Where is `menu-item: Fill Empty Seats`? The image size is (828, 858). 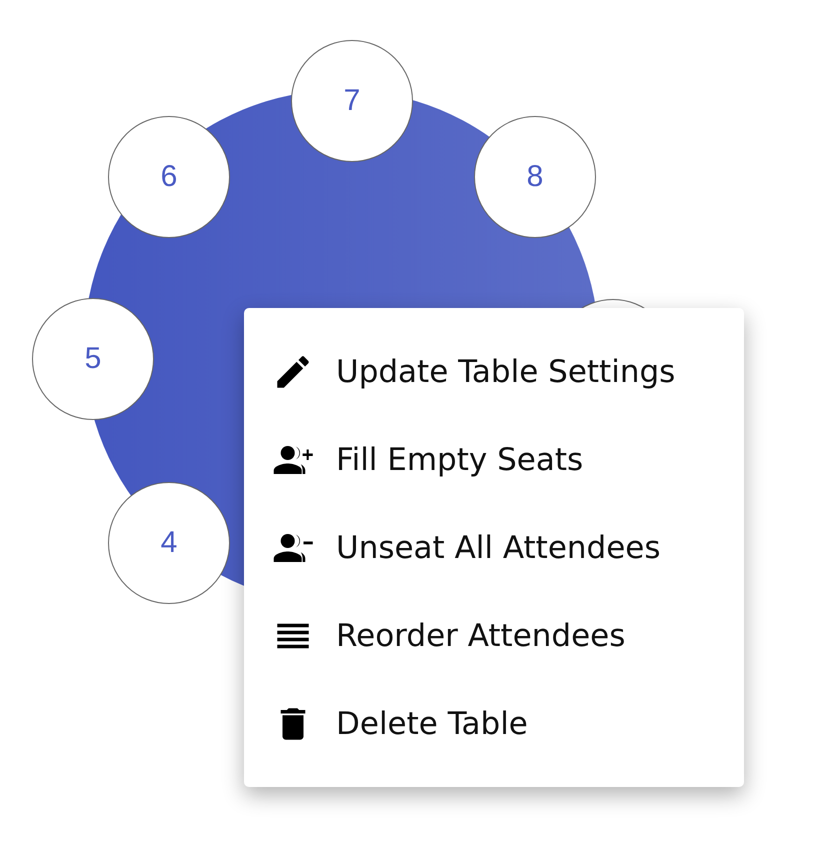
menu-item: Fill Empty Seats is located at coordinates (494, 460).